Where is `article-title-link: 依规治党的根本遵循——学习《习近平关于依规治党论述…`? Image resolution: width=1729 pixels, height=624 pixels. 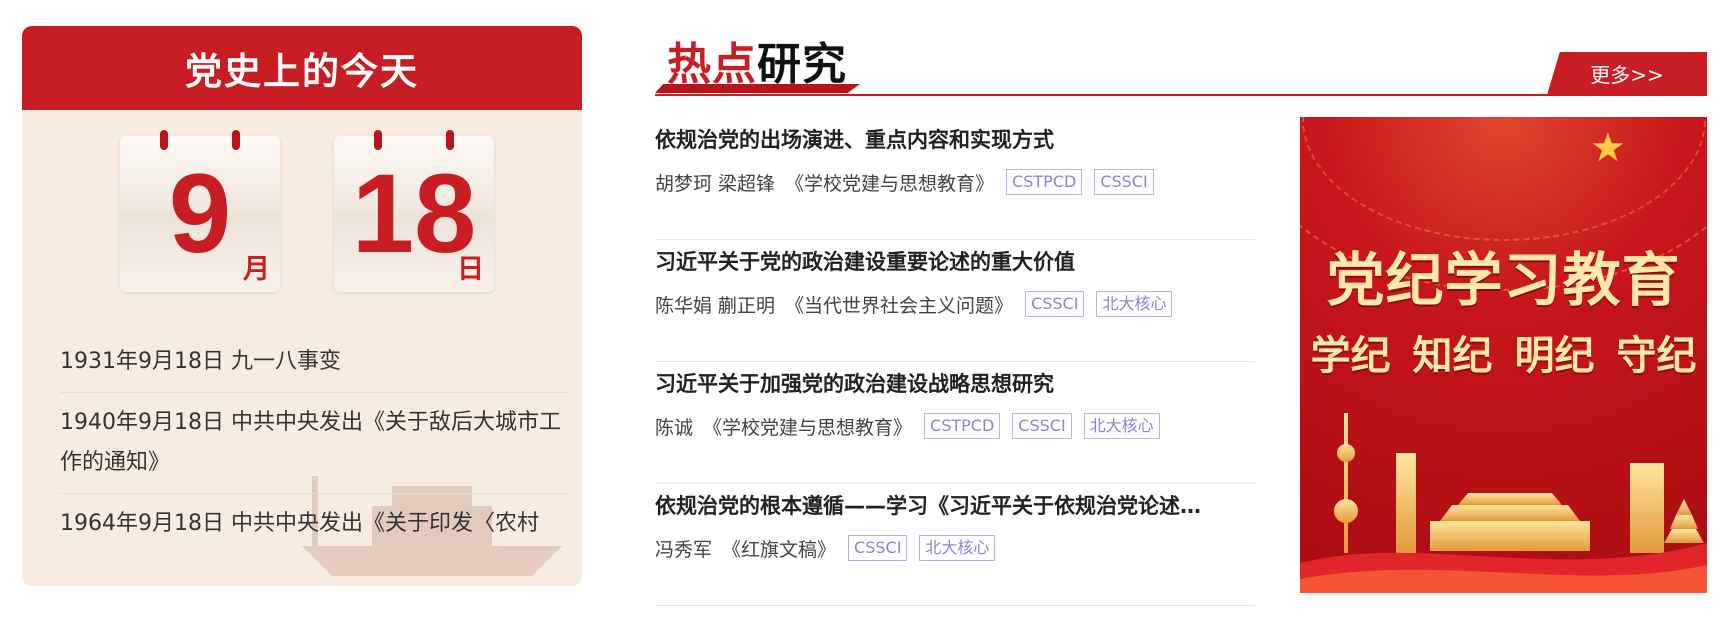
article-title-link: 依规治党的根本遵循——学习《习近平关于依规治党论述… is located at coordinates (955, 506).